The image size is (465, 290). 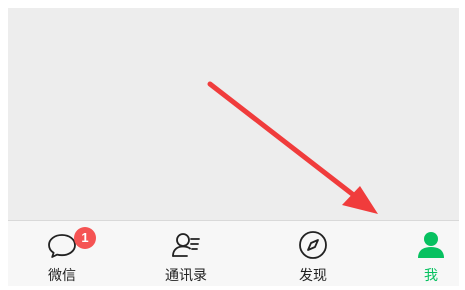 I want to click on tab-me: 我, so click(x=423, y=254).